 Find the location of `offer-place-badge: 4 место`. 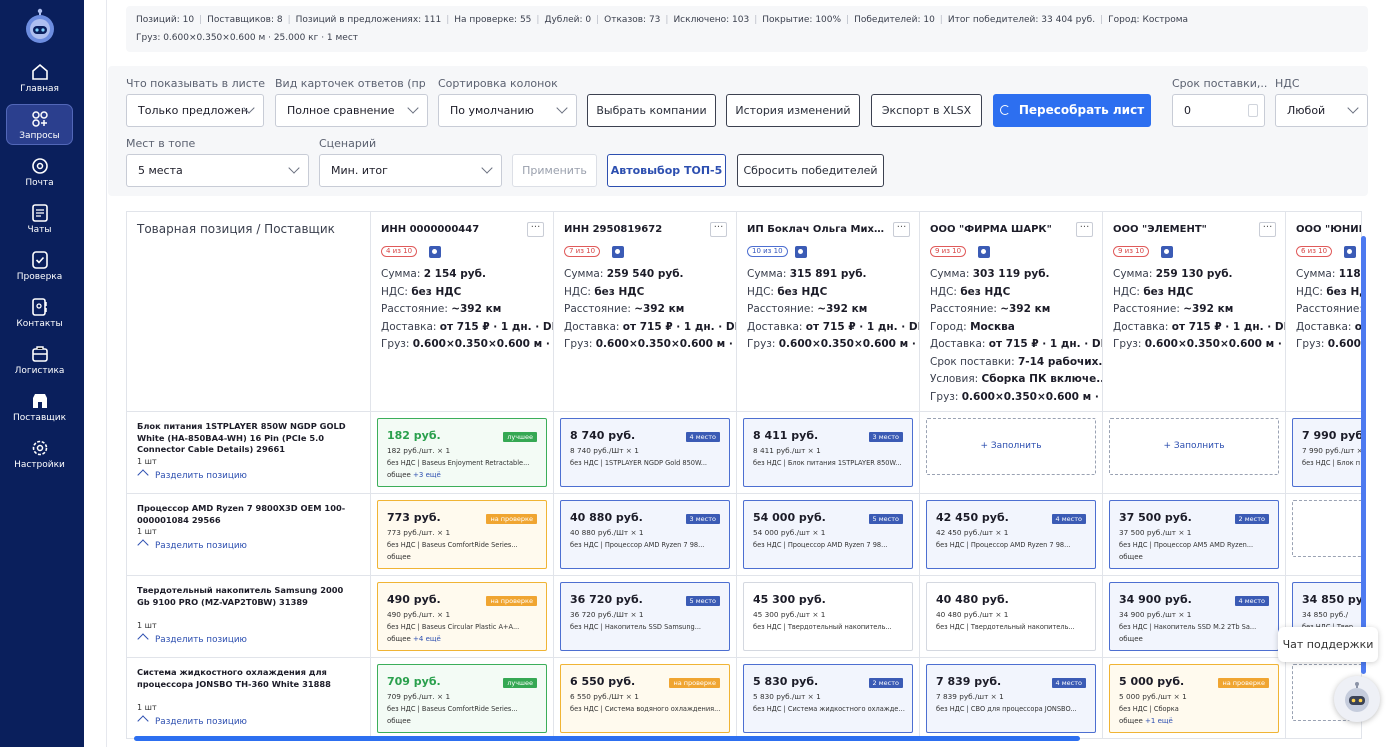

offer-place-badge: 4 место is located at coordinates (1251, 601).